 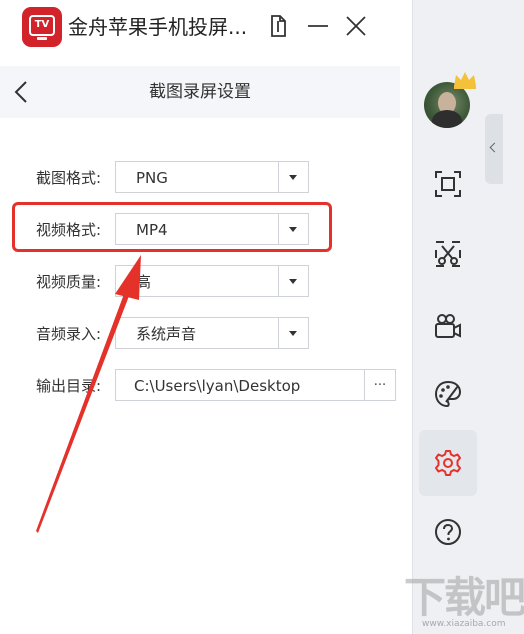 I want to click on video-quality-row: 视频质量: 高, so click(x=205, y=282).